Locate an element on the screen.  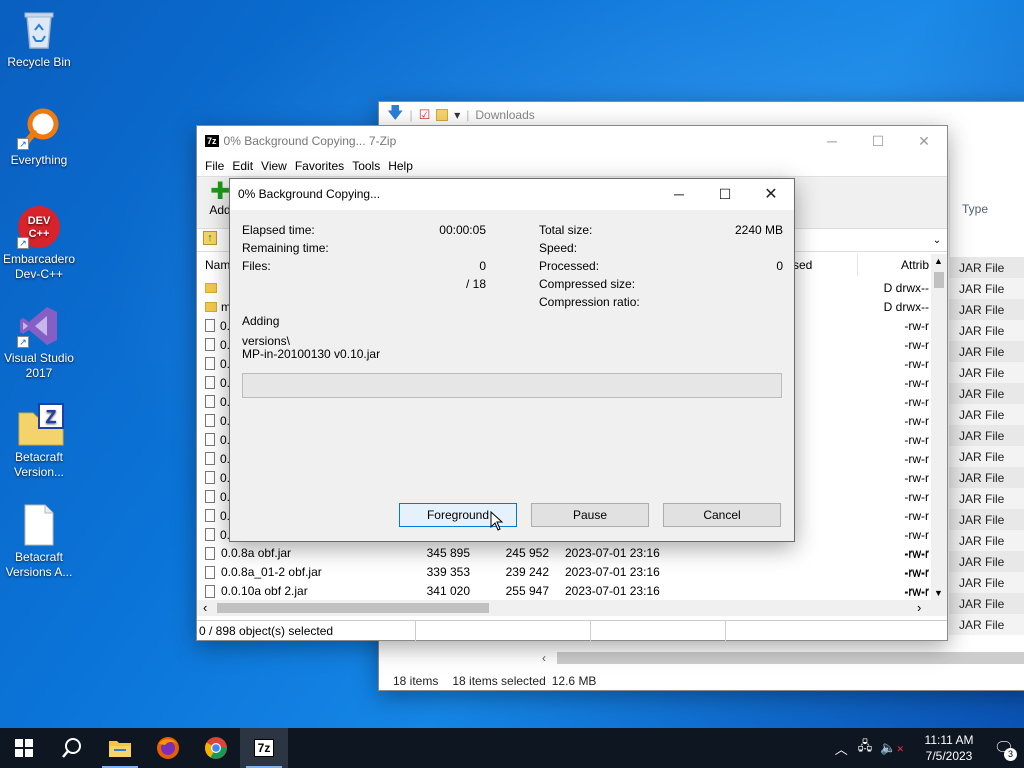
windows-logo-icon is located at coordinates (24, 748).